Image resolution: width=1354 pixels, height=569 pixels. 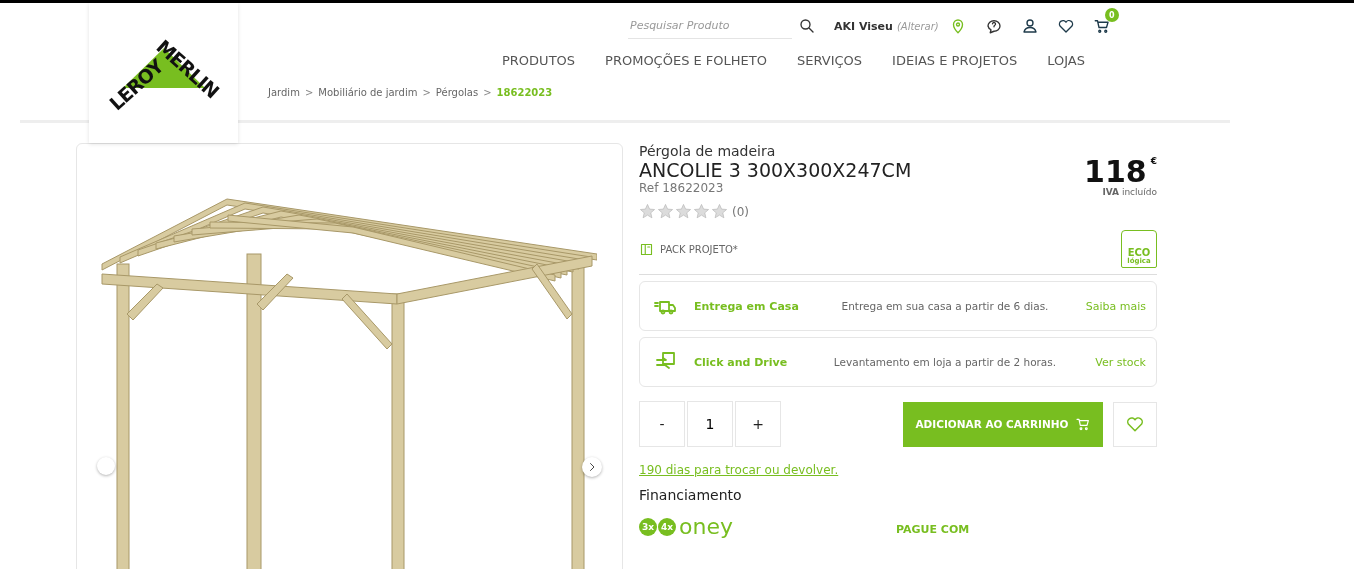 I want to click on financing-heading: Financiamento, so click(x=691, y=495).